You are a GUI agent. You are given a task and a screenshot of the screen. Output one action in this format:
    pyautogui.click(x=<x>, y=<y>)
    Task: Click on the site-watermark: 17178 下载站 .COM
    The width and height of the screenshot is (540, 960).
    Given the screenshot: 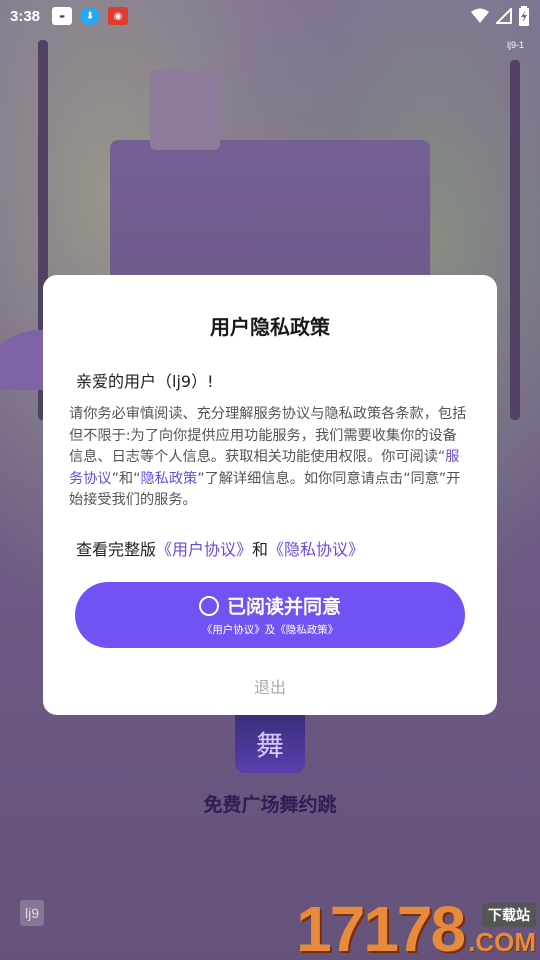 What is the action you would take?
    pyautogui.click(x=416, y=926)
    